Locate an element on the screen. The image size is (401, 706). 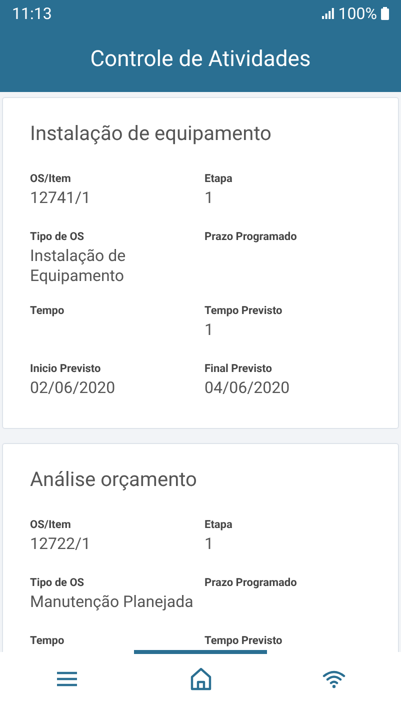
card-title: Análise orçamento is located at coordinates (114, 479).